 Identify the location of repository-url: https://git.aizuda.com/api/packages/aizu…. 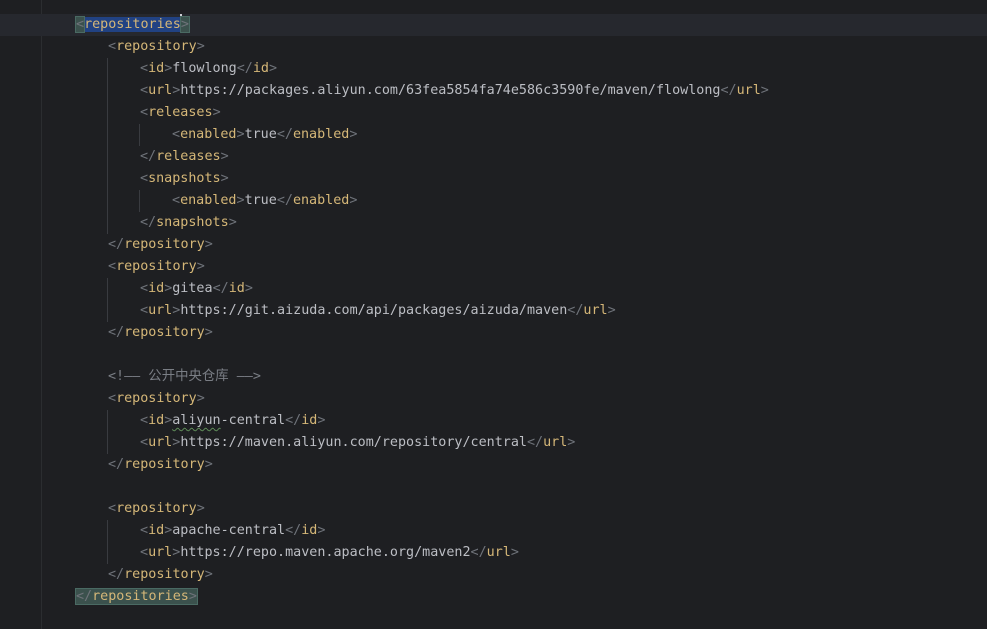
(374, 310).